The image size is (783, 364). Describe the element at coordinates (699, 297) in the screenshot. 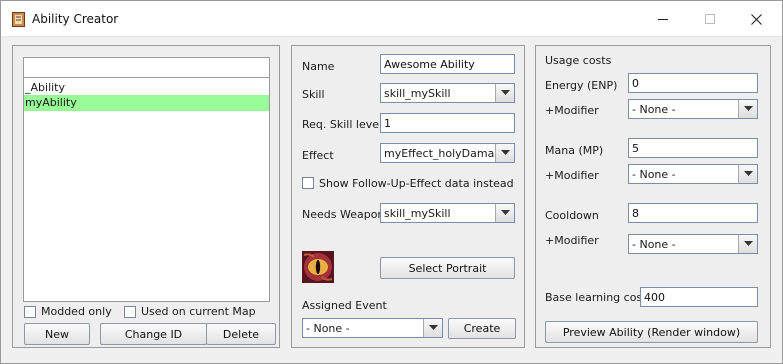

I see `base-learning-cost-field` at that location.